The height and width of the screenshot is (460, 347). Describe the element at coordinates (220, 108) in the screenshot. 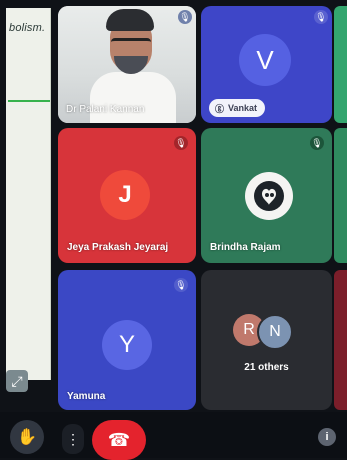

I see `account-icon: ⓖ` at that location.